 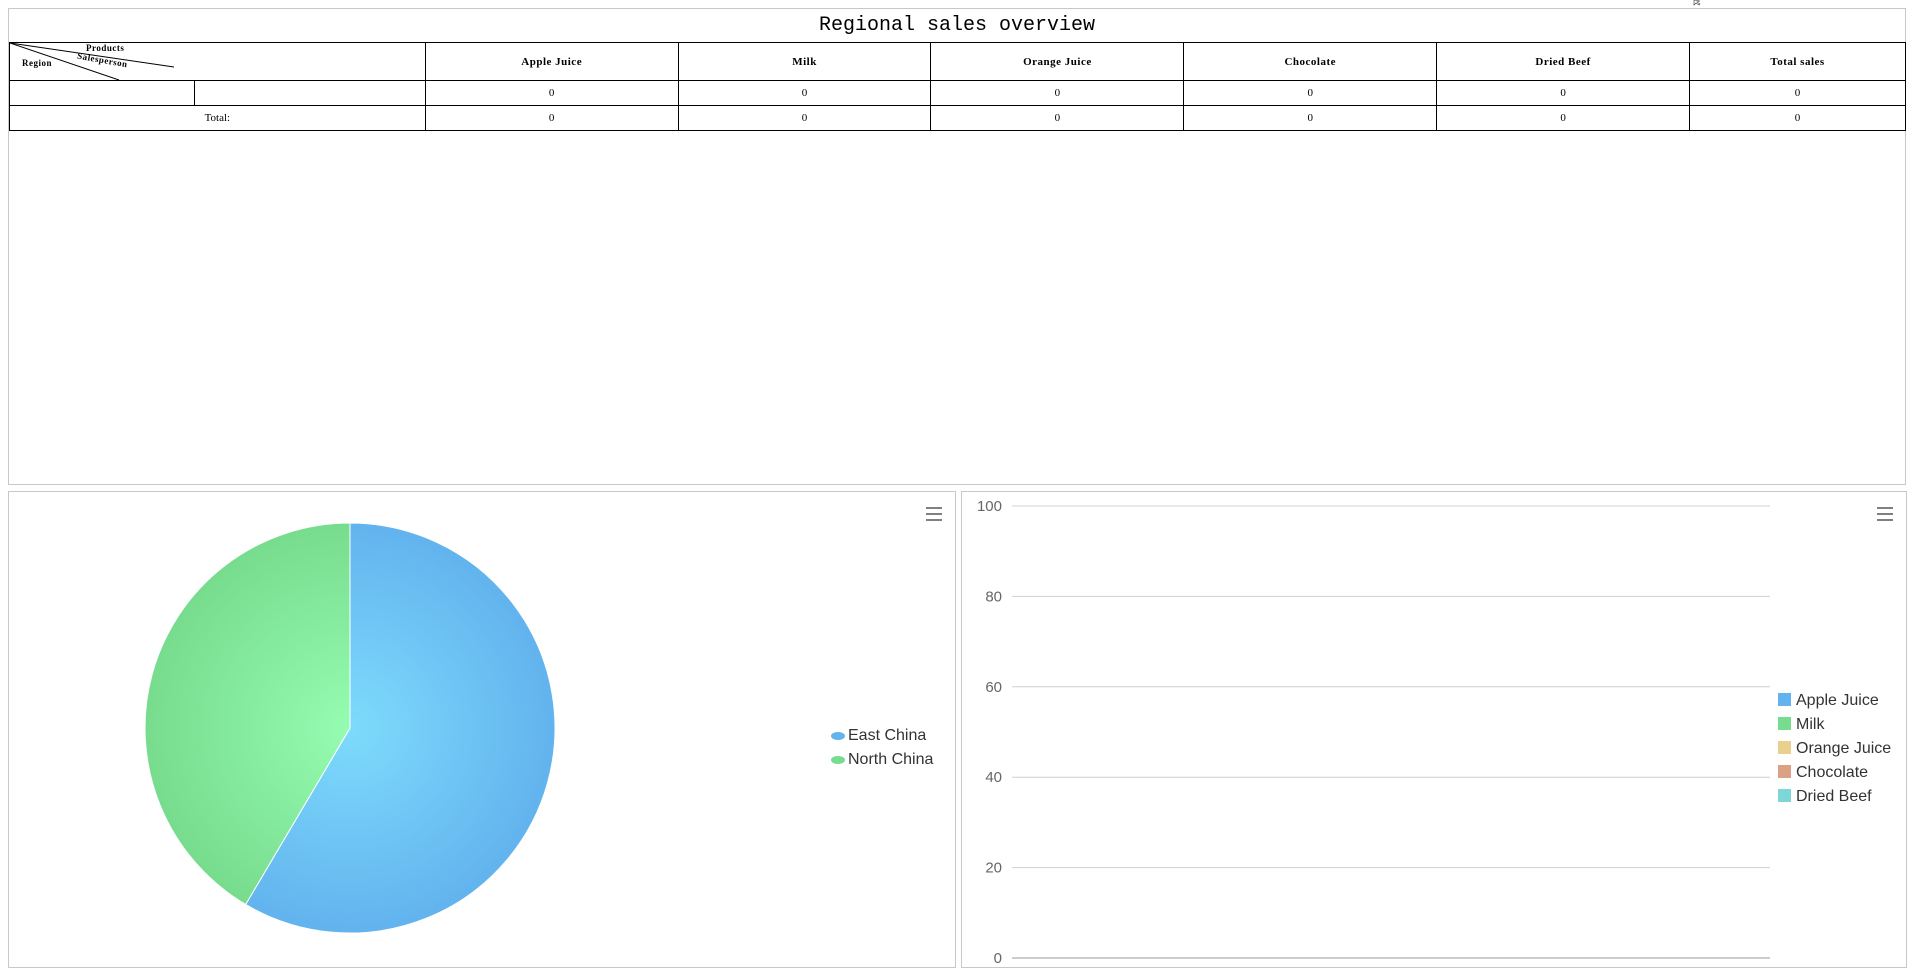 I want to click on corner-header-cell: Products Salesperson Region, so click(x=217, y=61).